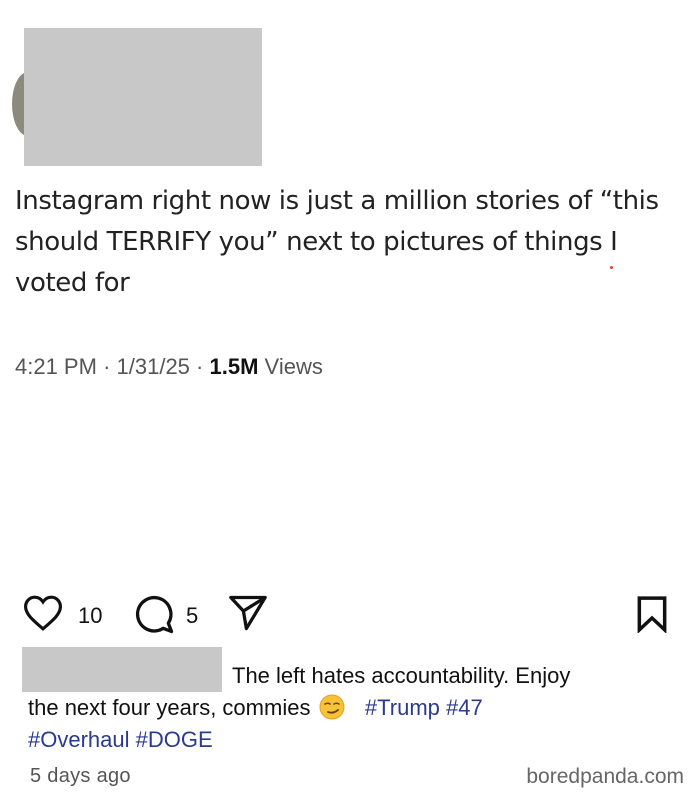  What do you see at coordinates (234, 366) in the screenshot?
I see `views-count: 1.5M` at bounding box center [234, 366].